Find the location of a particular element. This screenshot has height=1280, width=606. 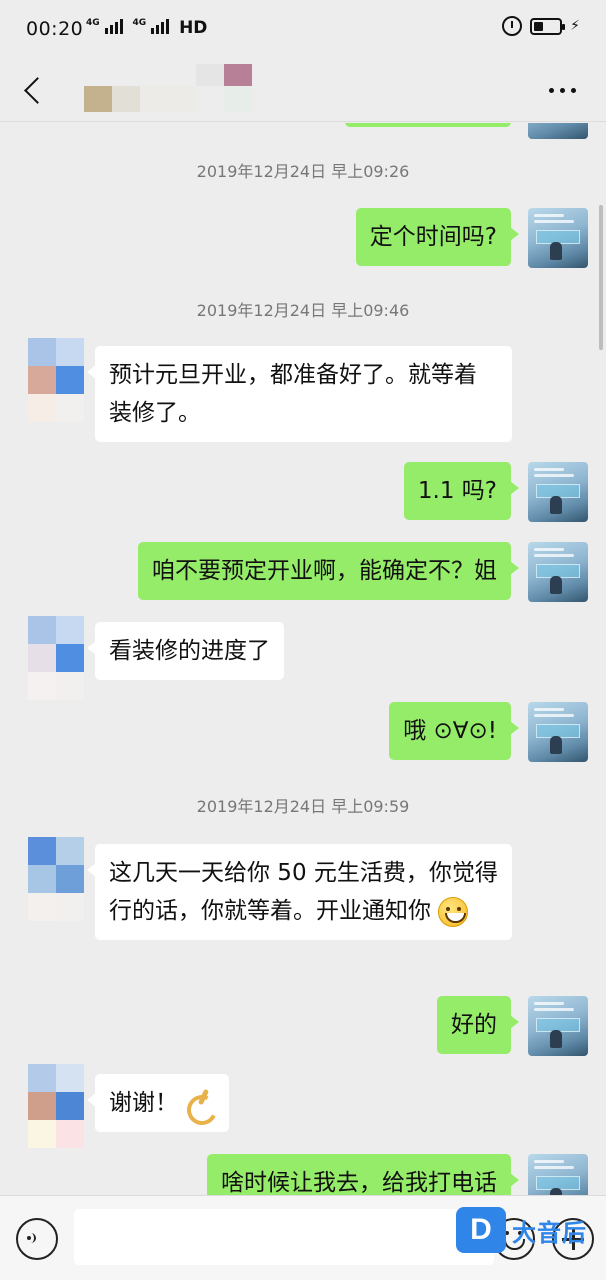

chat-header is located at coordinates (303, 91).